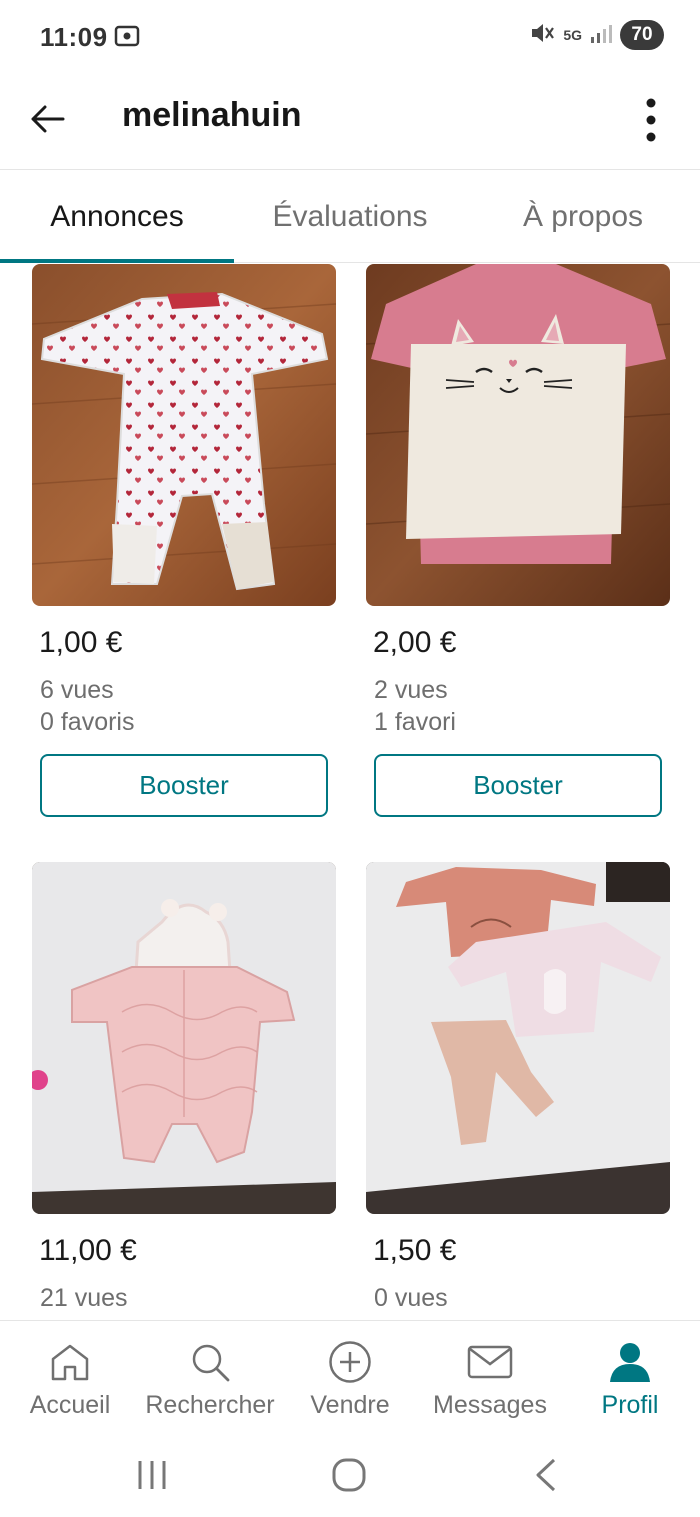 This screenshot has width=700, height=1517. I want to click on item-views: 6 vues, so click(77, 690).